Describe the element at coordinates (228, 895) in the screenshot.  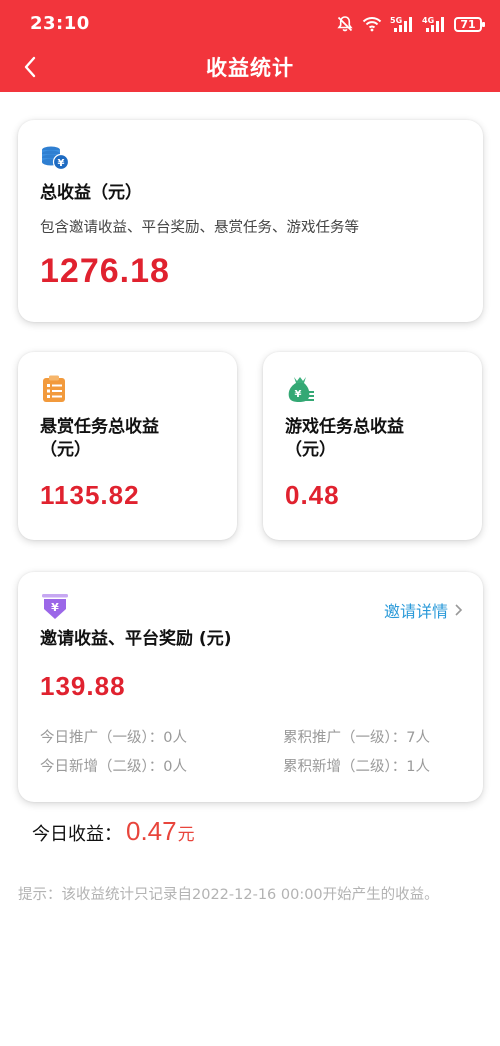
I see `tip-text: 提示：该收益统计只记录自2022-12-16 00:00开始产生的收益。` at that location.